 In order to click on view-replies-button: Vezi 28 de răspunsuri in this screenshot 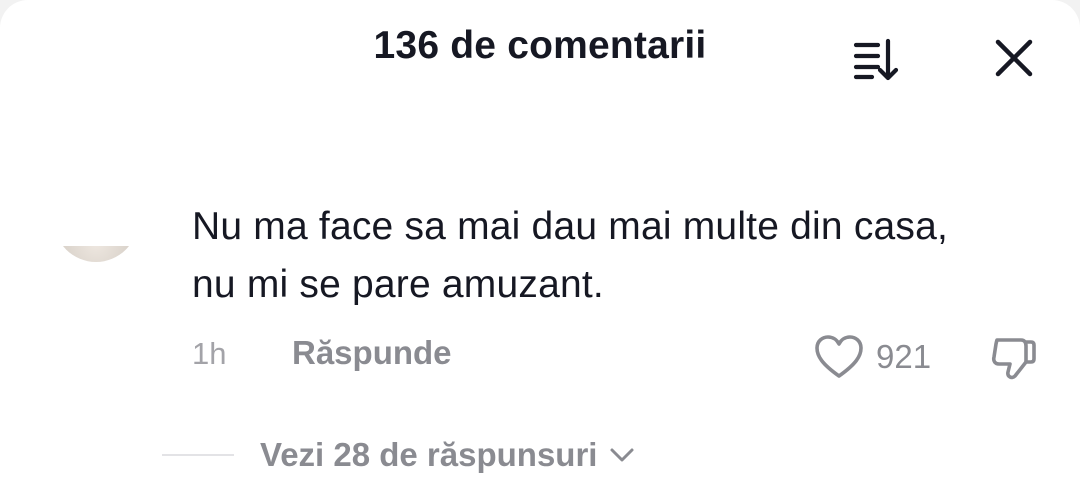, I will do `click(398, 455)`.